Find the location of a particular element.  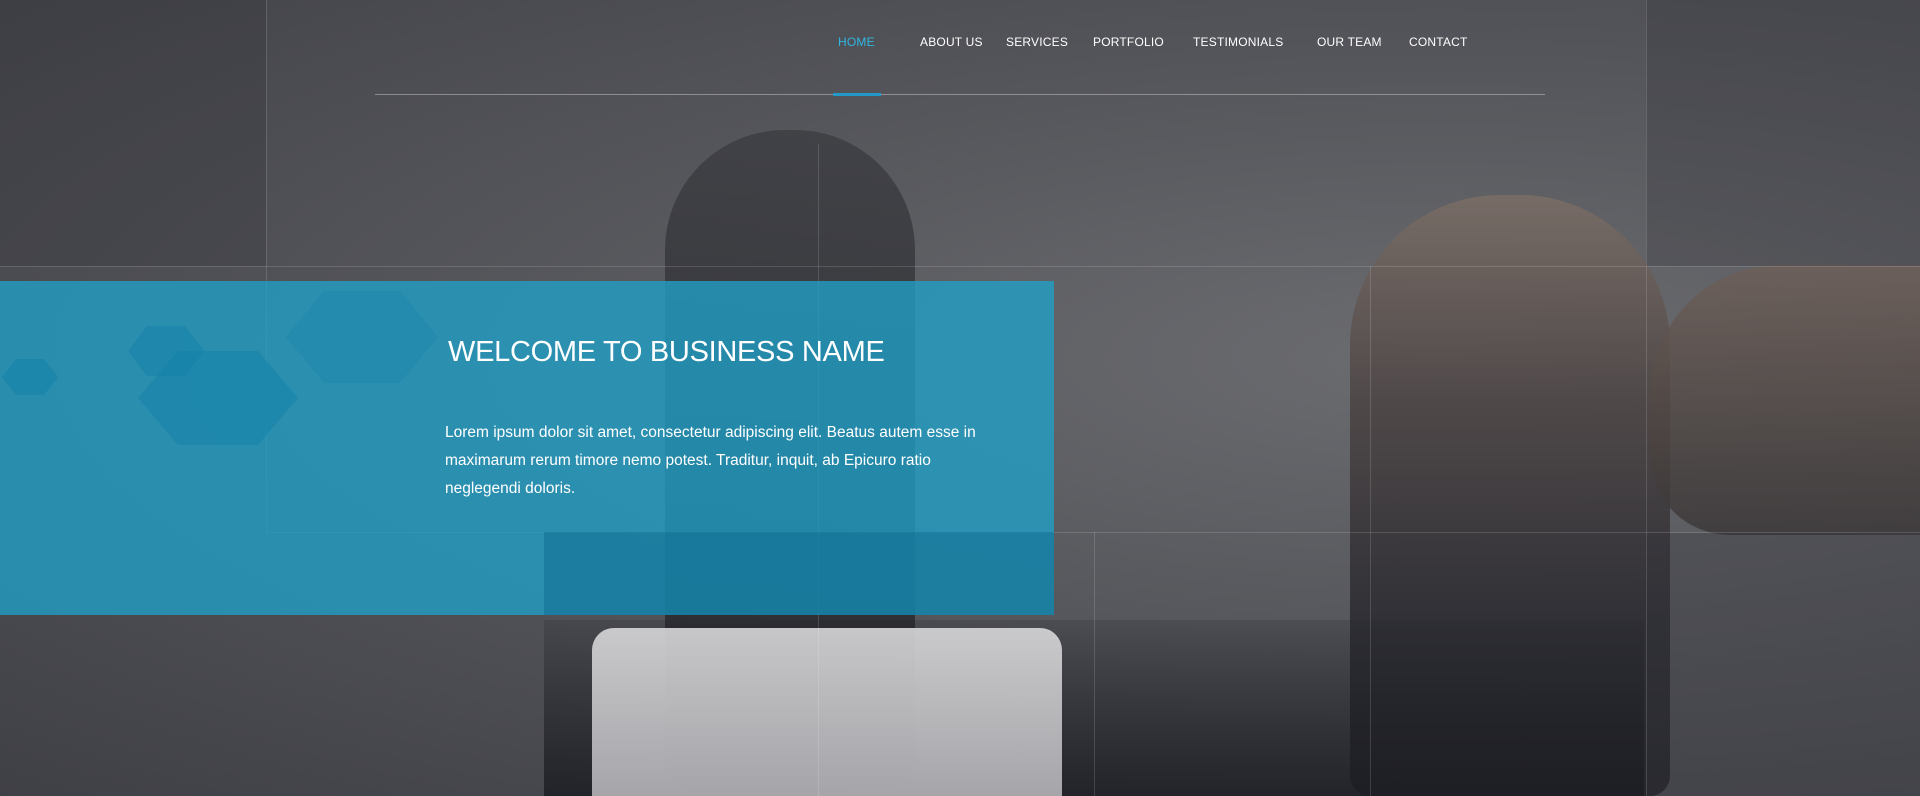

hero-panel-overlay is located at coordinates (799, 573).